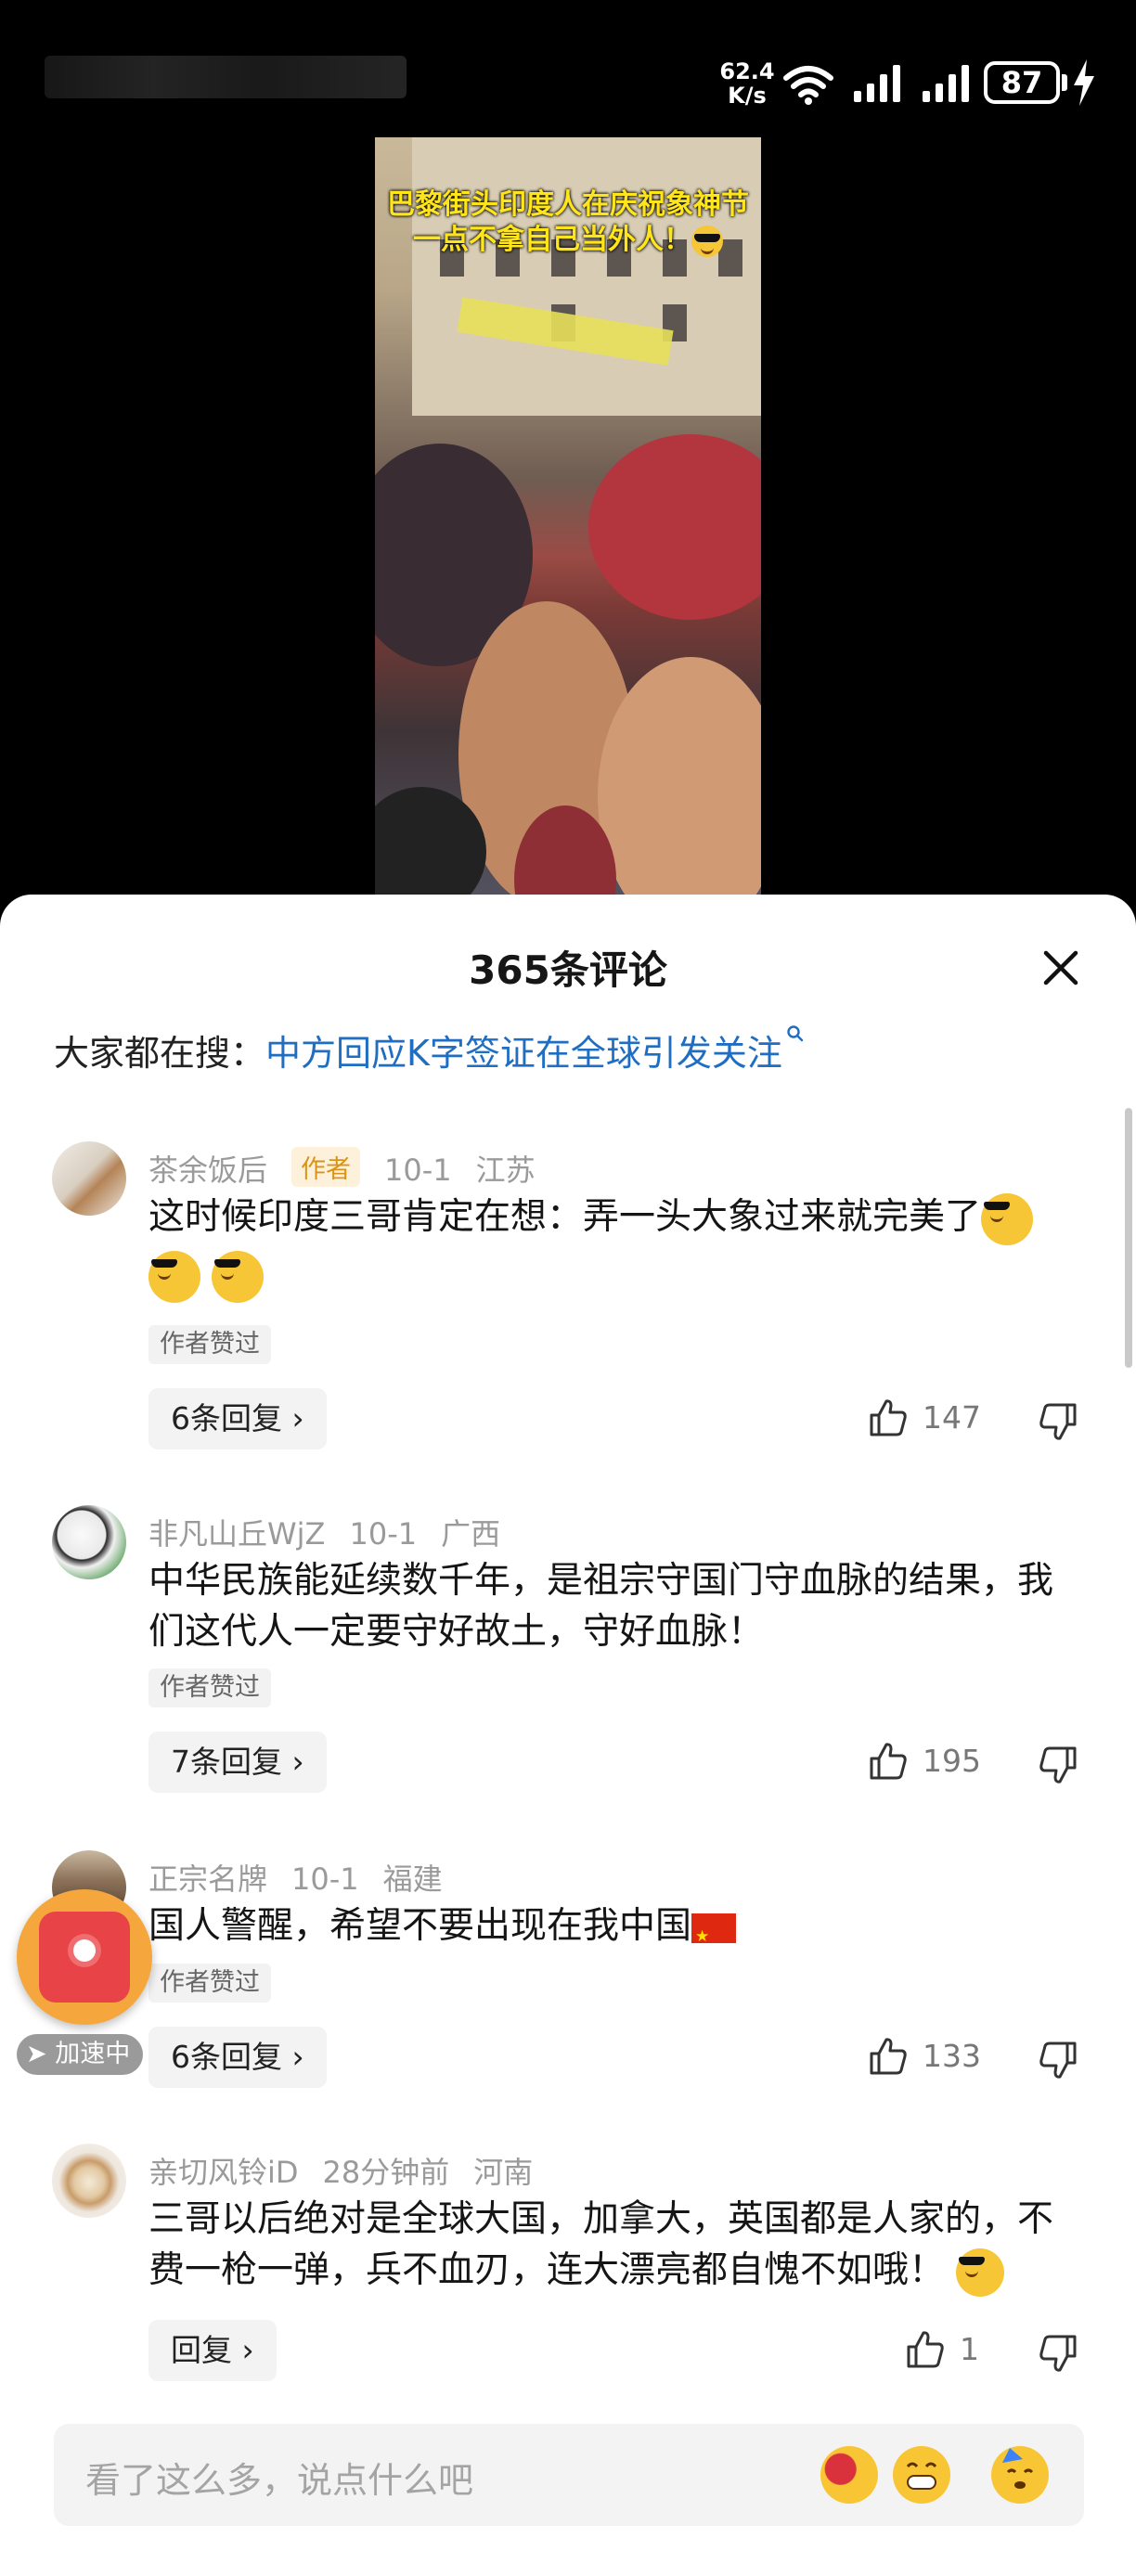 The width and height of the screenshot is (1136, 2576). I want to click on signal-icon, so click(877, 84).